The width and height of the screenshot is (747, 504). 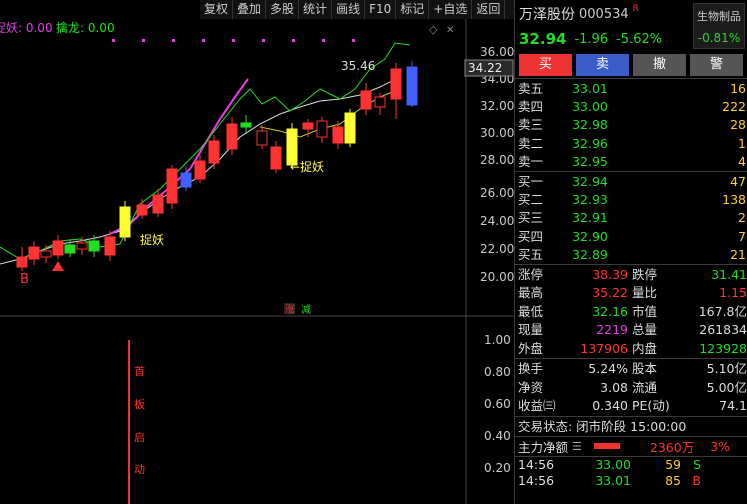 I want to click on toolbar-multi-stock-button: 多股, so click(x=283, y=9).